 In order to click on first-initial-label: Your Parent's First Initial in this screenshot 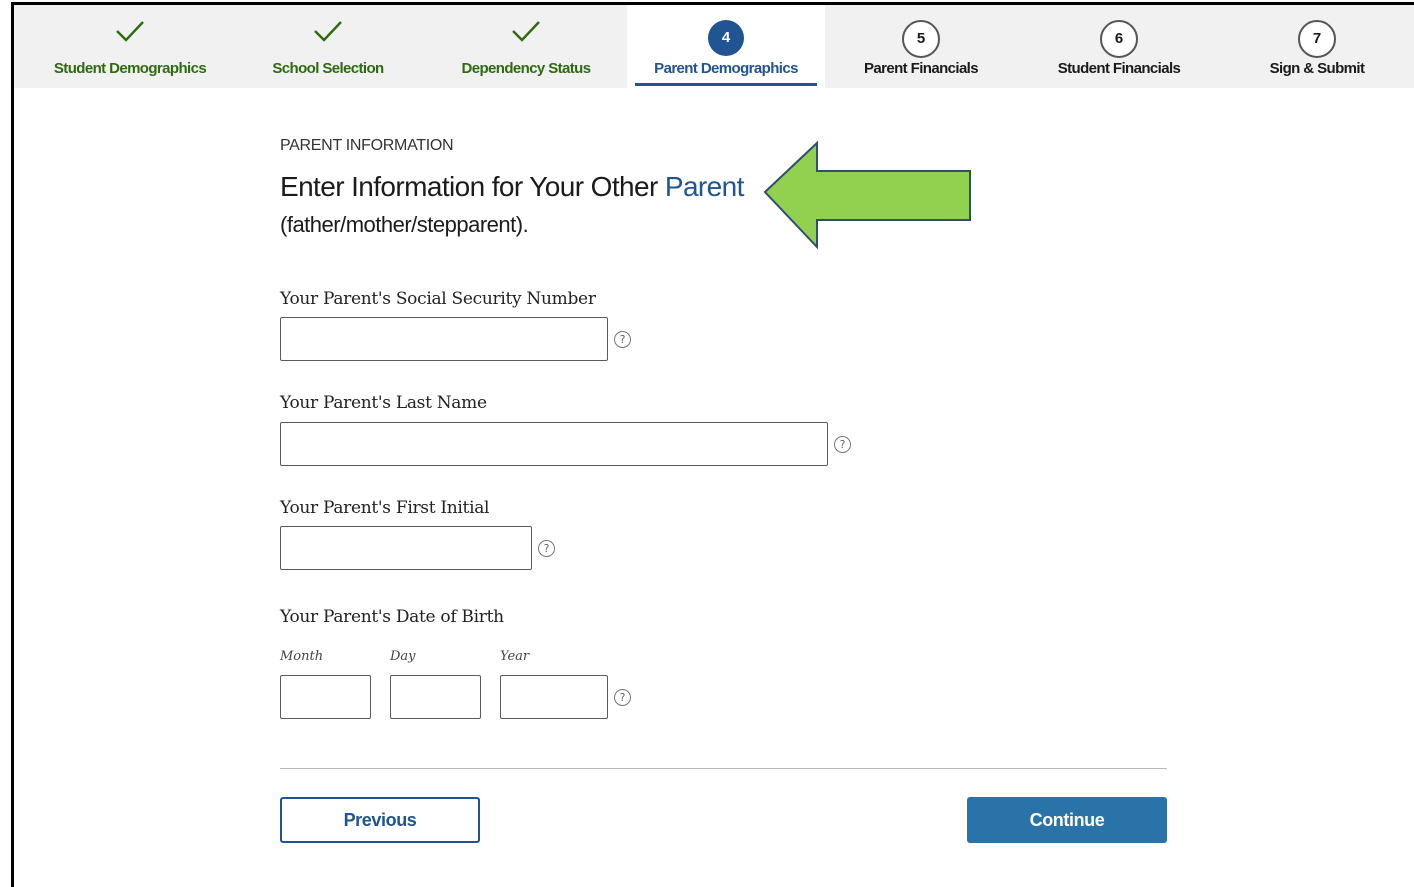, I will do `click(385, 508)`.